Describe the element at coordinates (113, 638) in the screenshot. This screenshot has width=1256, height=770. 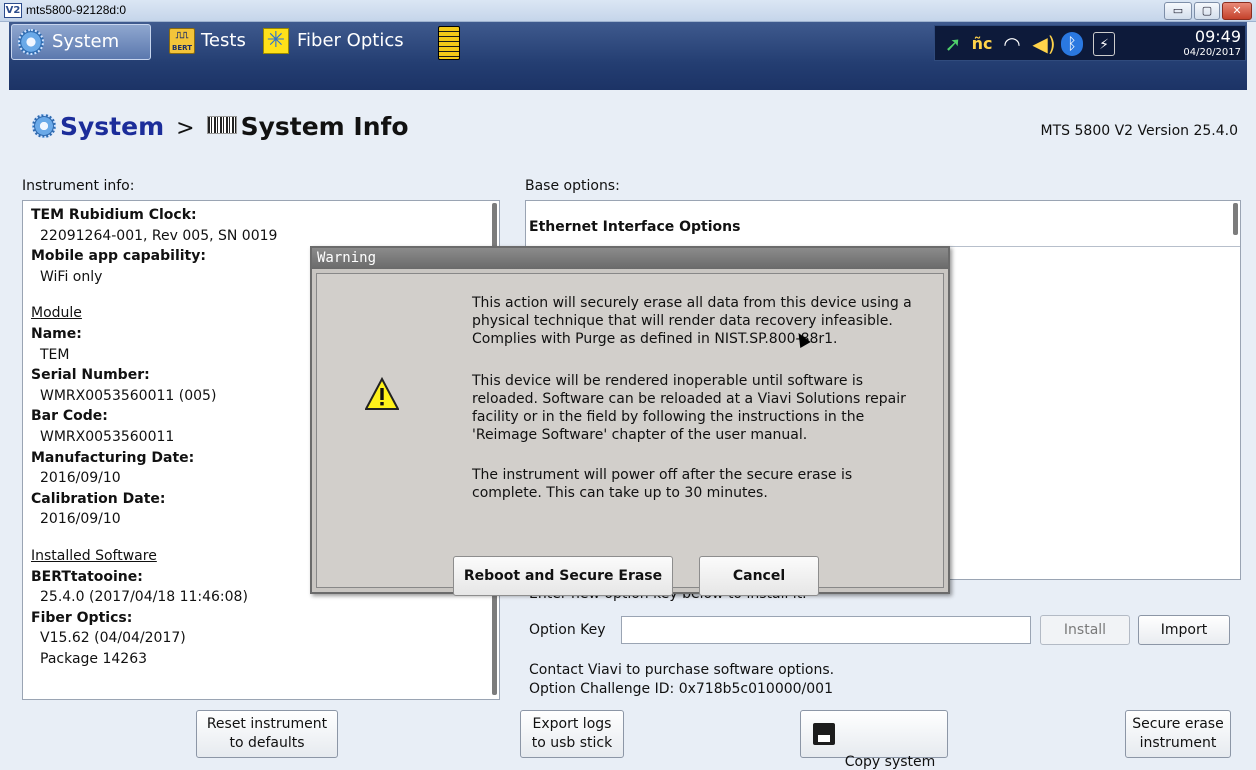
I see `fiber-version: V15.62 (04/04/2017)` at that location.